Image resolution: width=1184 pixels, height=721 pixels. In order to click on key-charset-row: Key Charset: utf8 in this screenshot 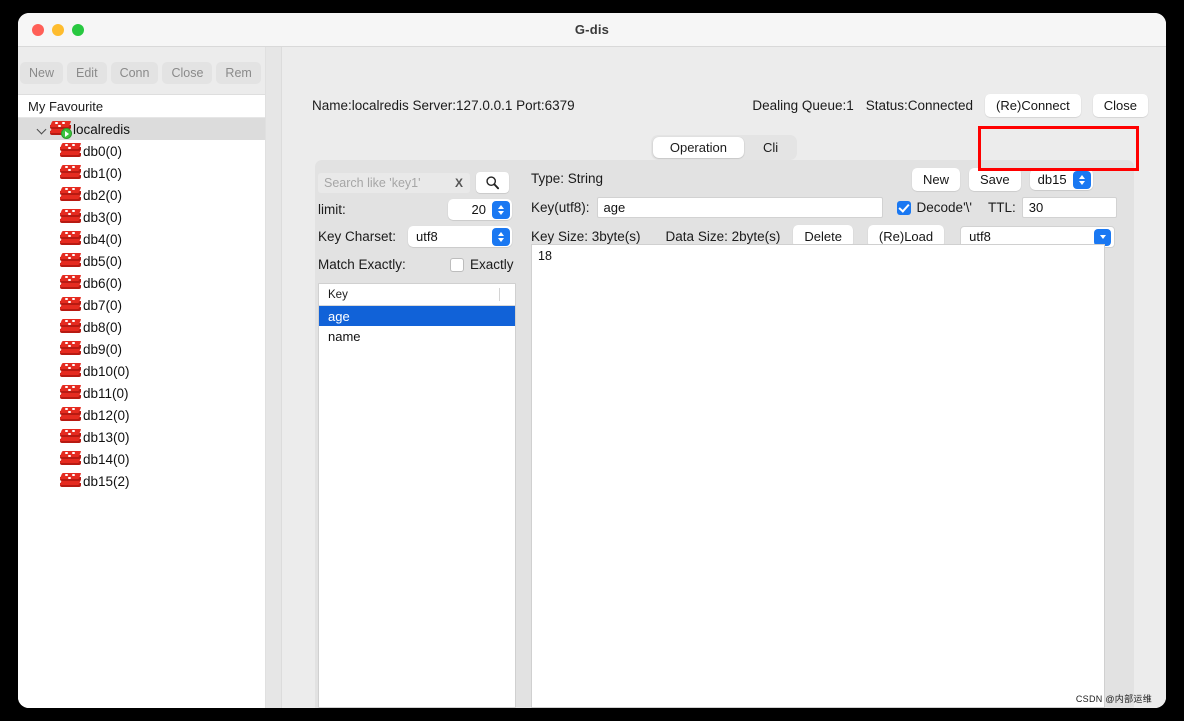, I will do `click(427, 236)`.